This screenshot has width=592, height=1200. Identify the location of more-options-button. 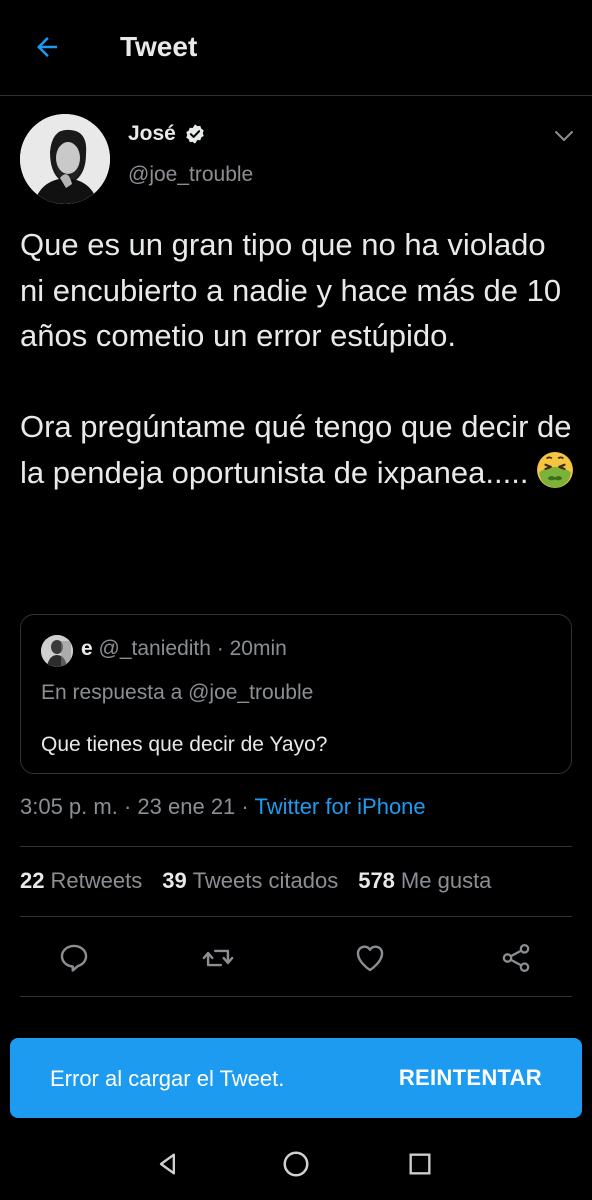
(564, 136).